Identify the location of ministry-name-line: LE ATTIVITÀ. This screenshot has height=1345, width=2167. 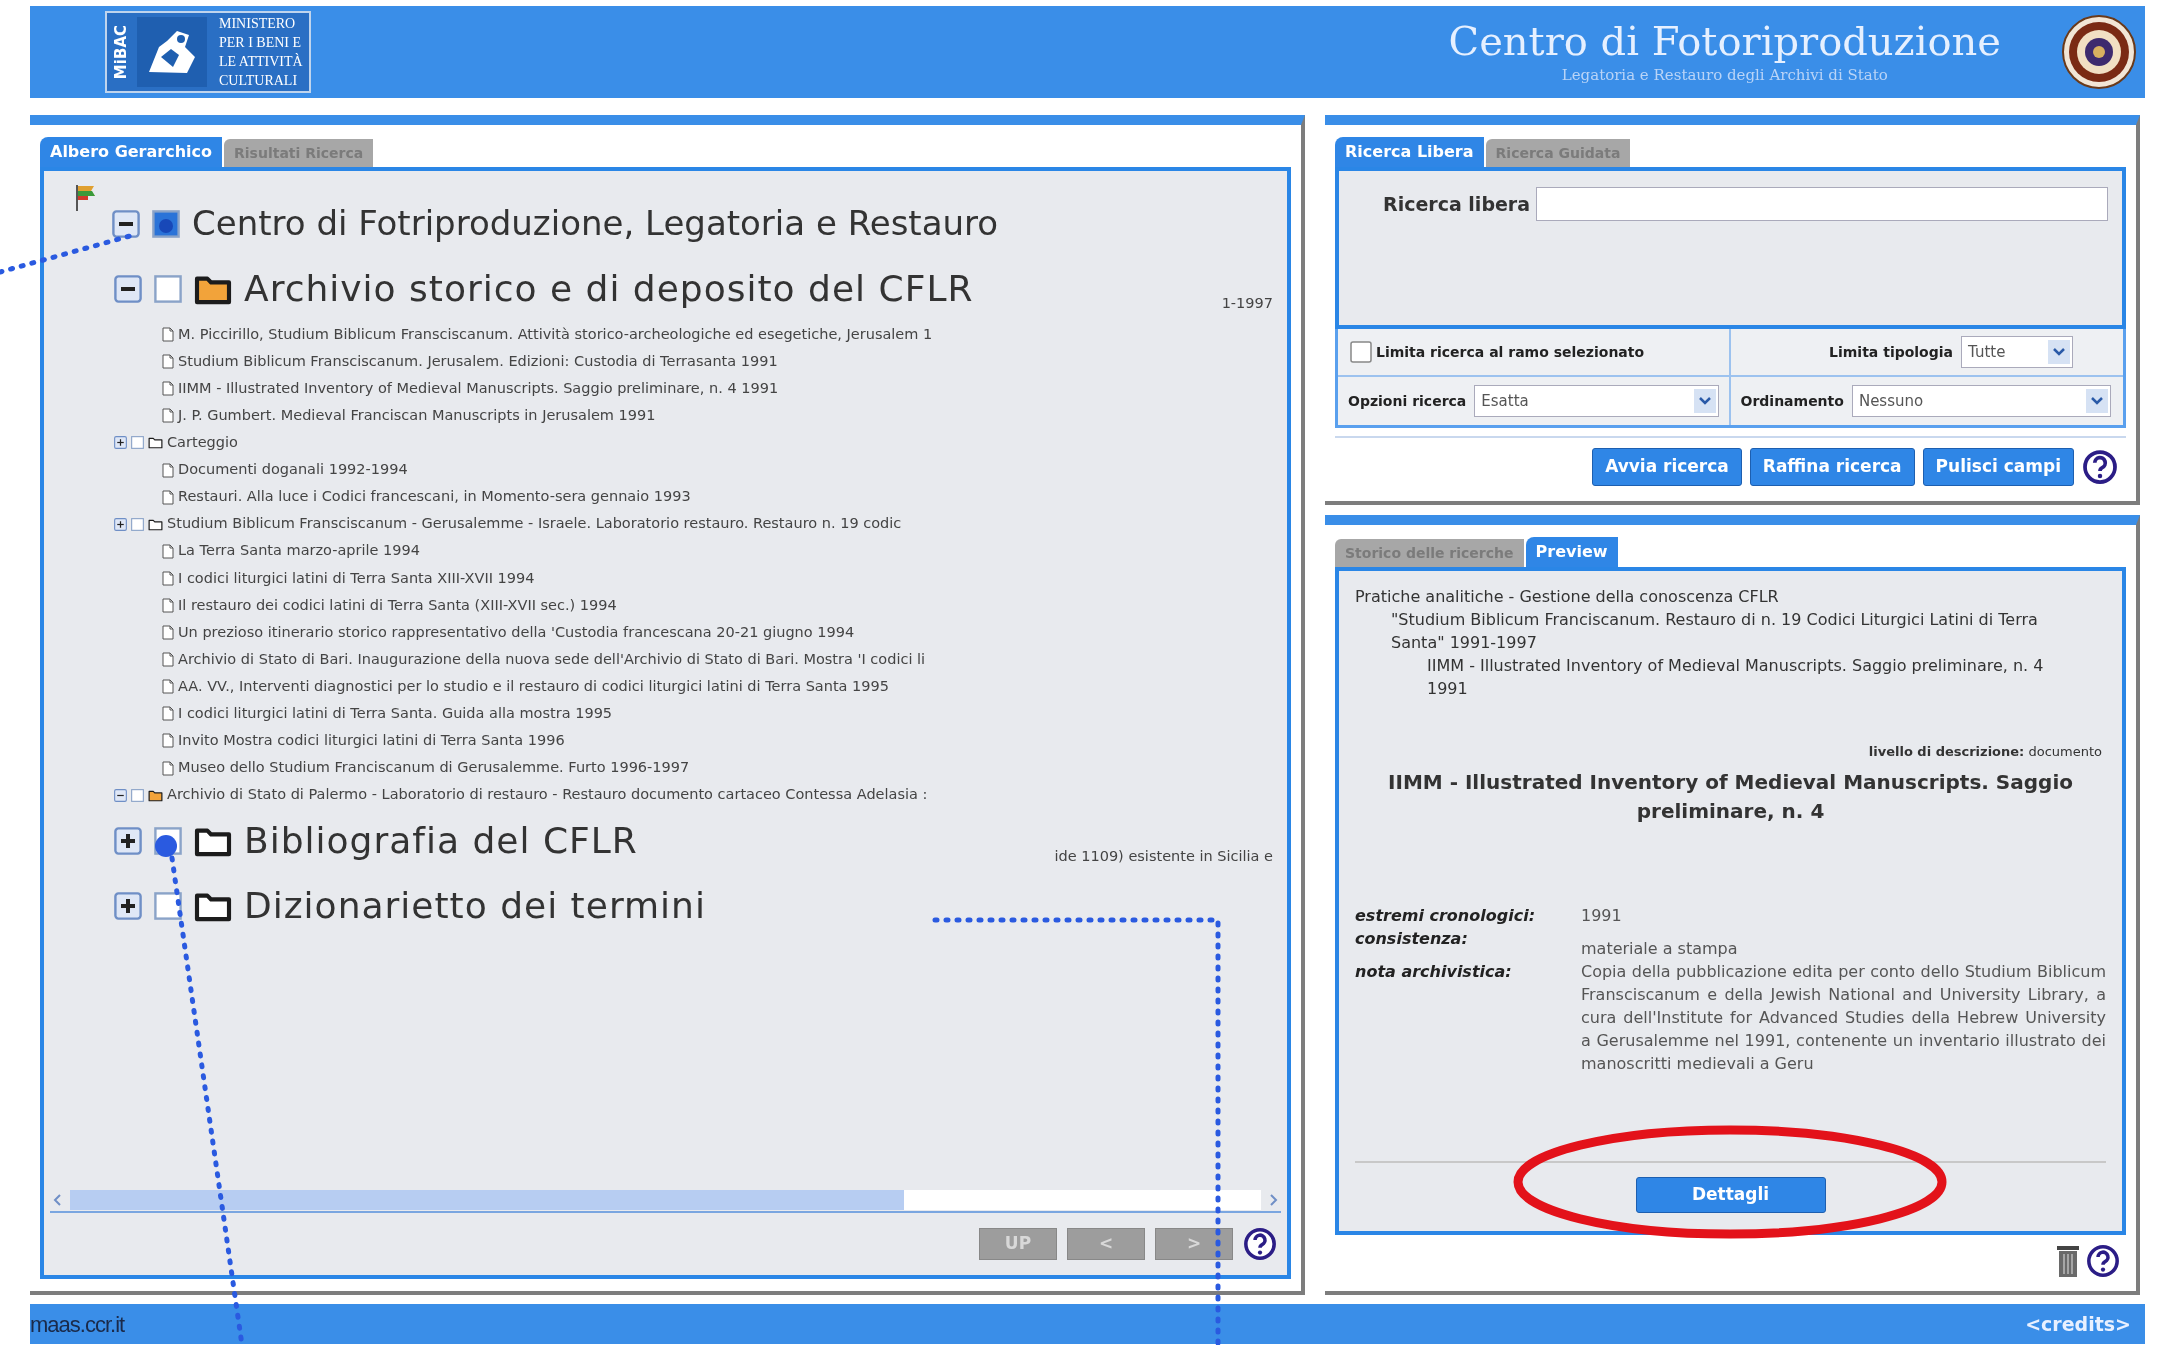
(261, 61).